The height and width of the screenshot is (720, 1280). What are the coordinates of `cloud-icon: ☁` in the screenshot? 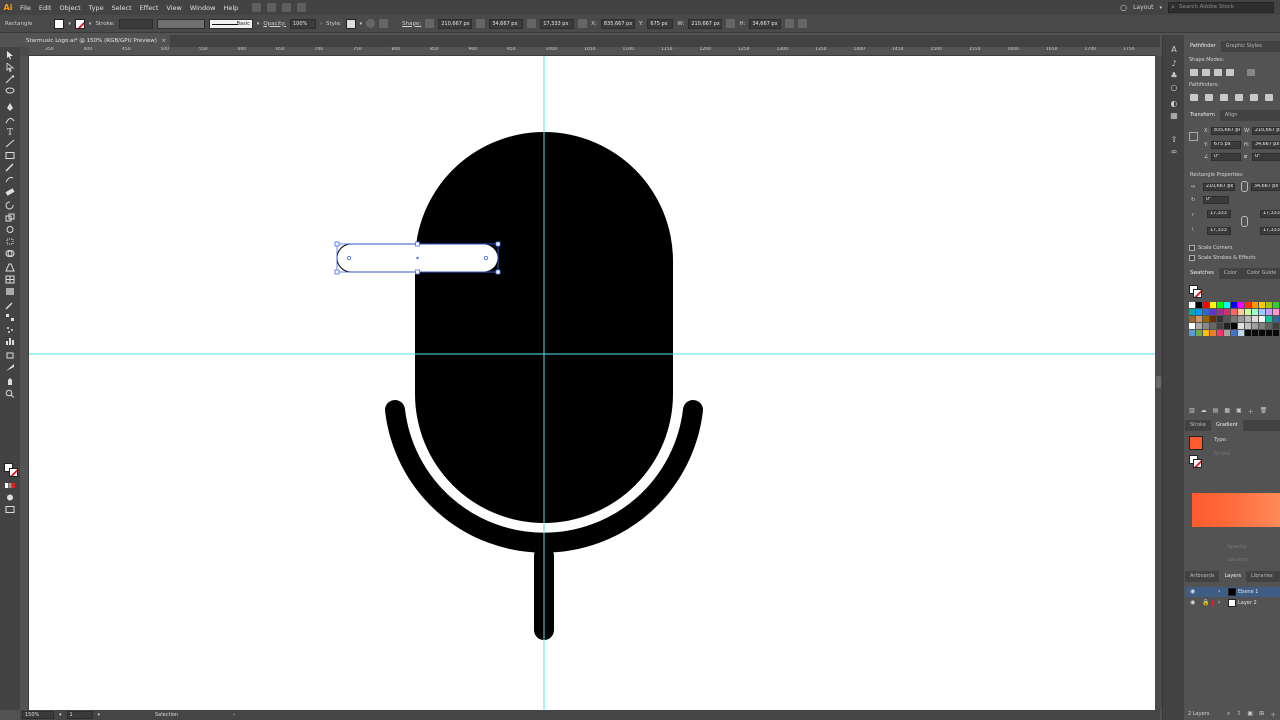 It's located at (1204, 411).